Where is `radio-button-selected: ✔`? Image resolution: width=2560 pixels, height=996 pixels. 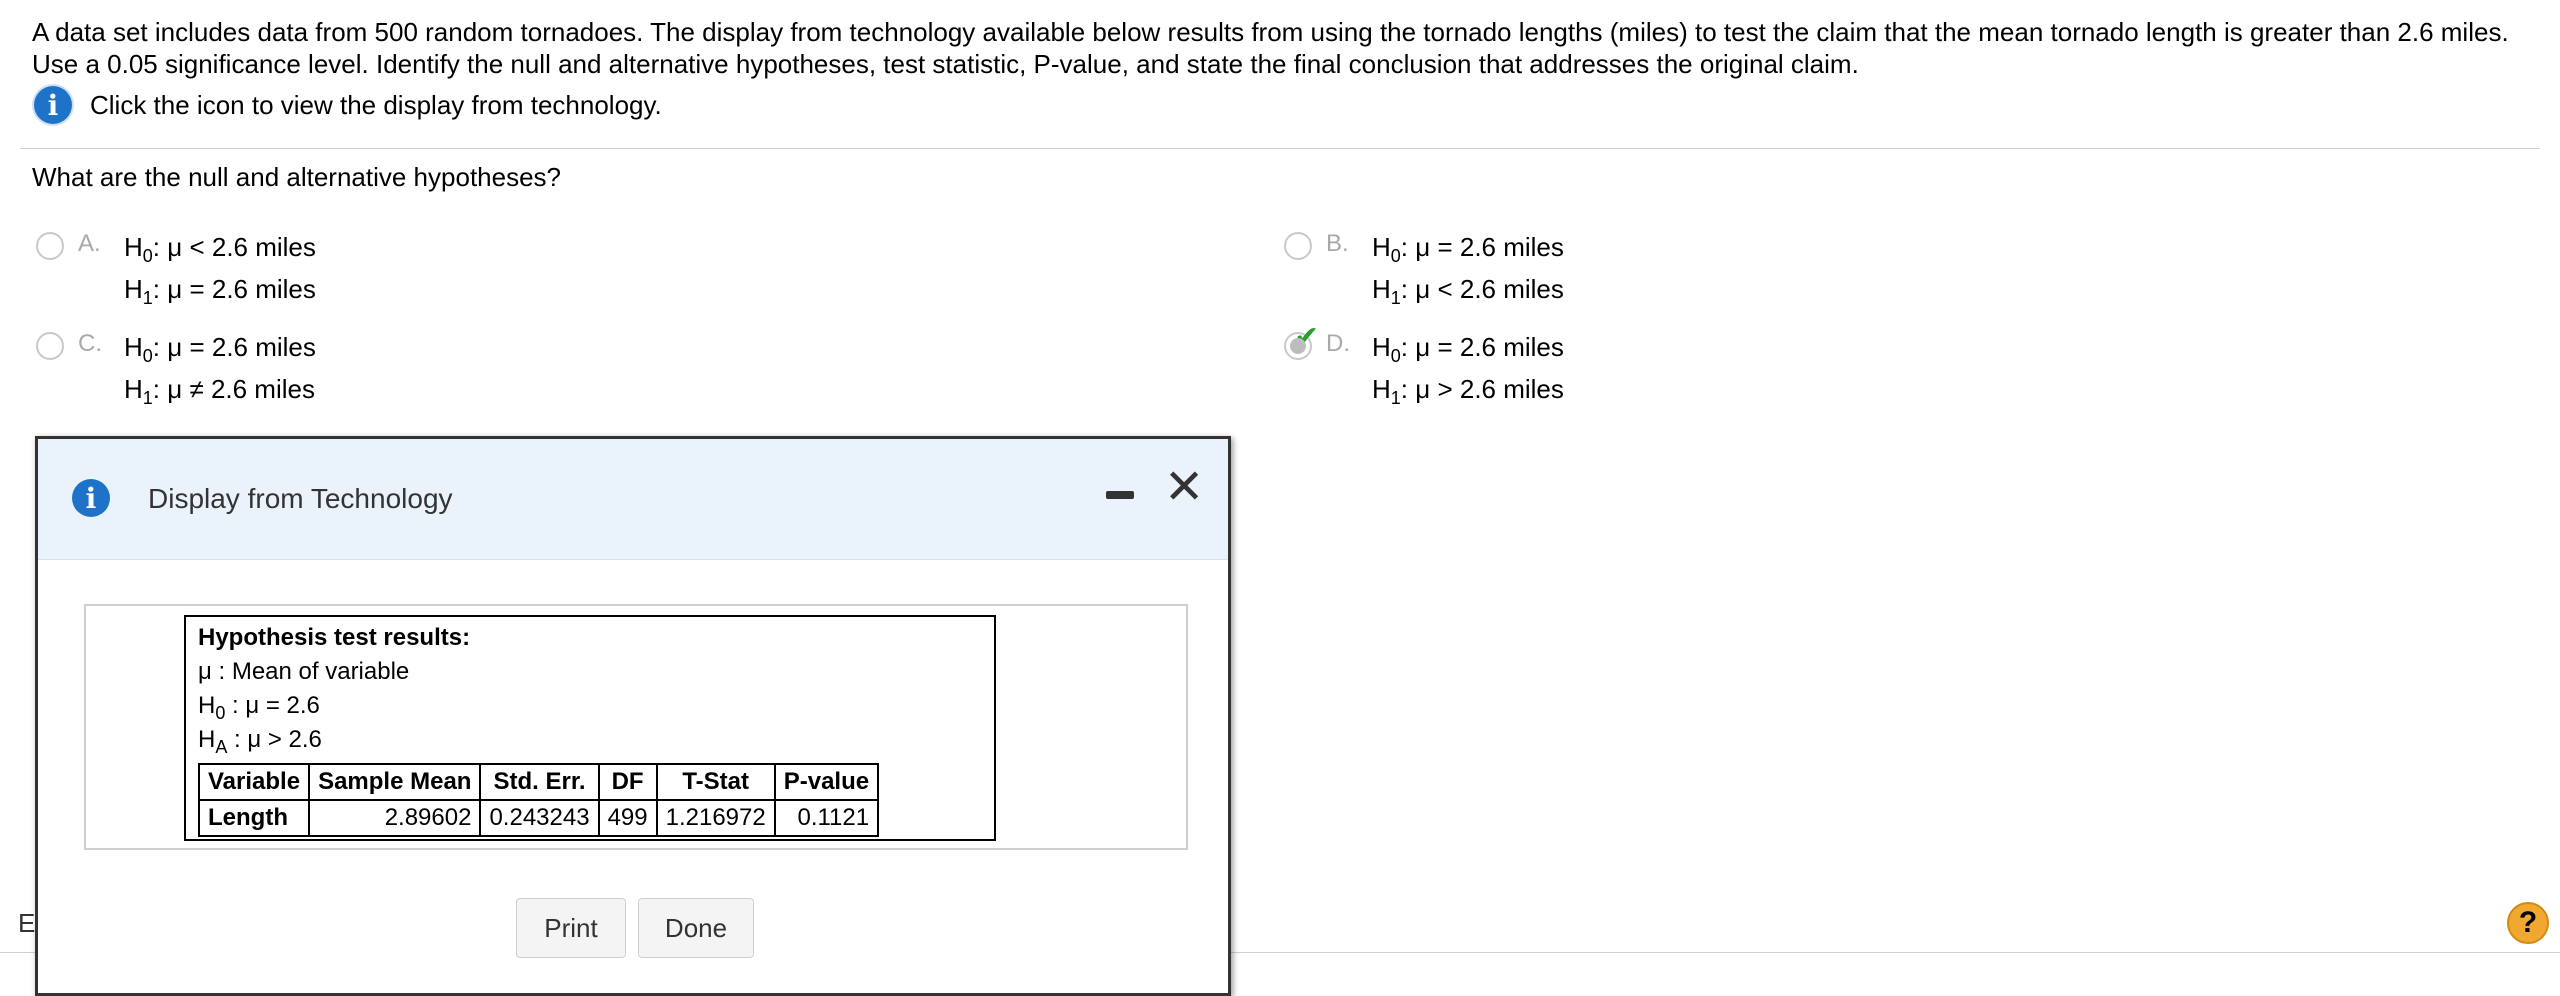 radio-button-selected: ✔ is located at coordinates (1301, 340).